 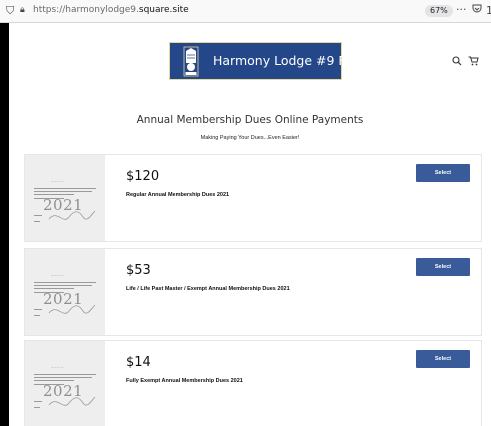 I want to click on product-description: Fully Exempt Annual Membership Dues 2021, so click(x=184, y=381).